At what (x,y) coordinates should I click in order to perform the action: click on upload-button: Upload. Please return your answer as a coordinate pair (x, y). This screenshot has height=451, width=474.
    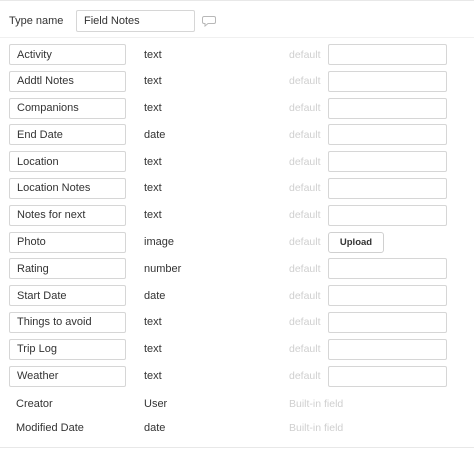
    Looking at the image, I should click on (356, 242).